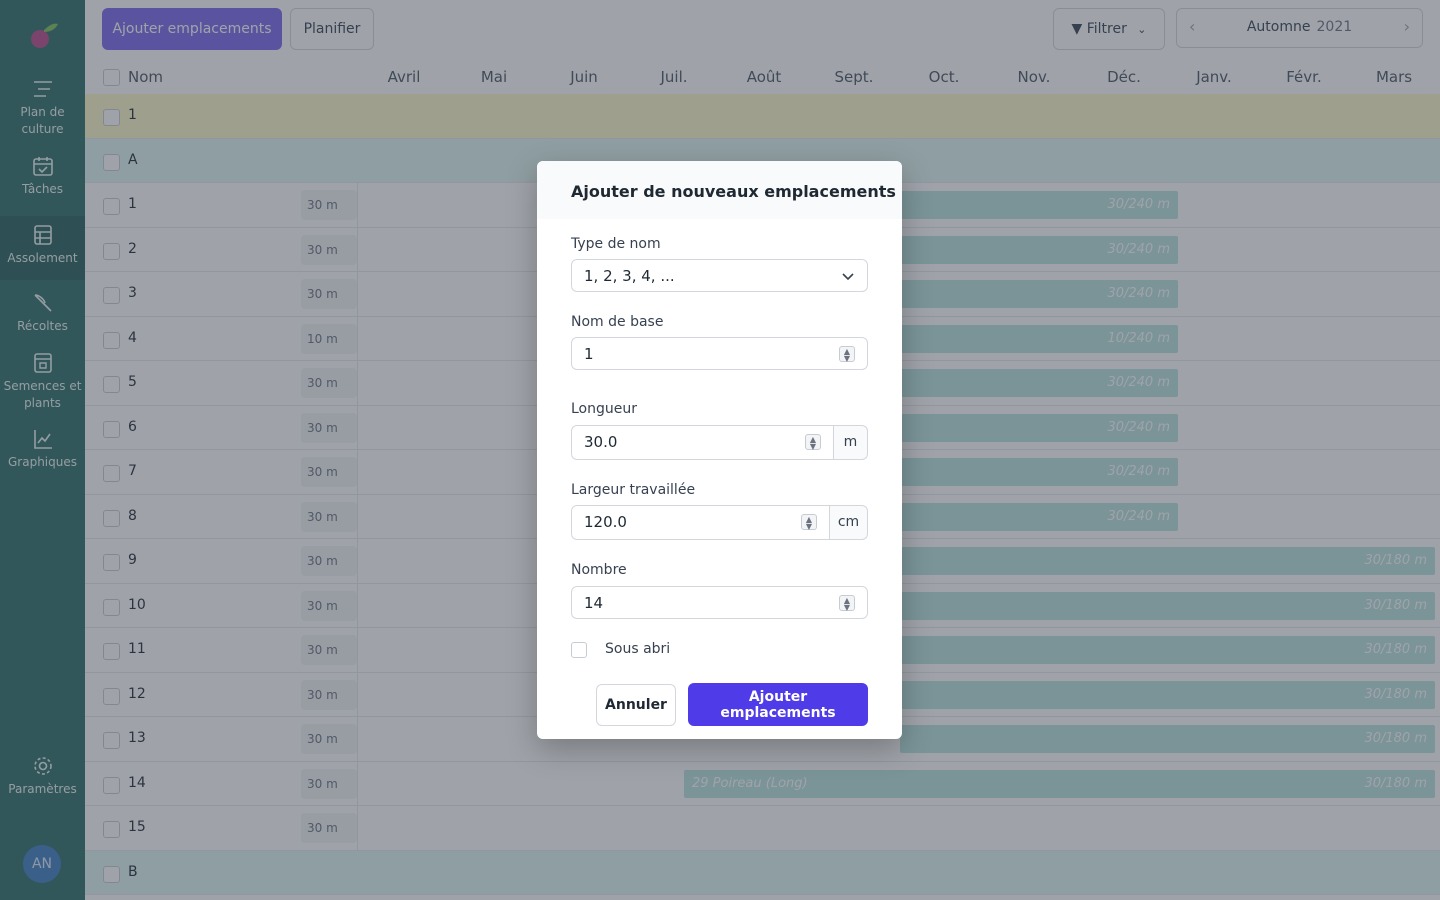 This screenshot has height=900, width=1440. What do you see at coordinates (700, 522) in the screenshot?
I see `width-input: 120.0 ▲ ▼` at bounding box center [700, 522].